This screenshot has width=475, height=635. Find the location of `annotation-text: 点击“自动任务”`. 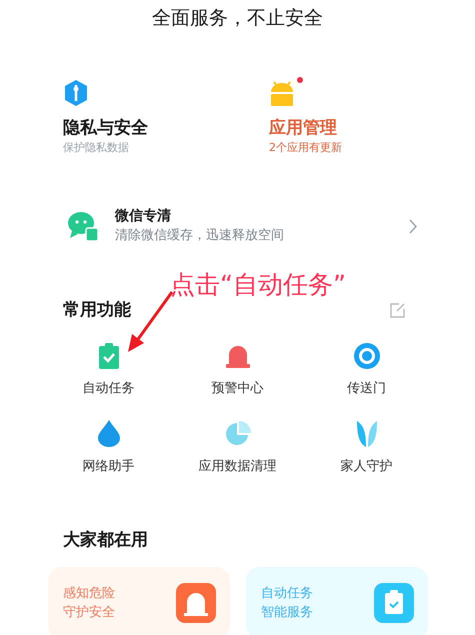

annotation-text: 点击“自动任务” is located at coordinates (258, 285).